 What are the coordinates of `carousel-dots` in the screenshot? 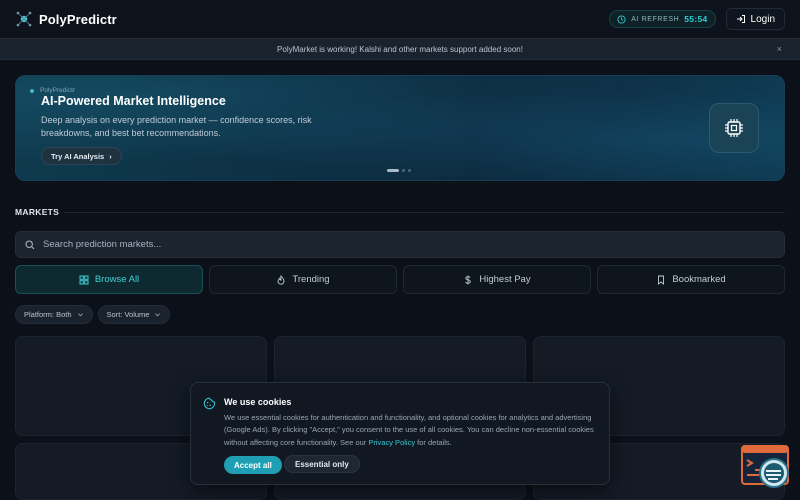 It's located at (399, 170).